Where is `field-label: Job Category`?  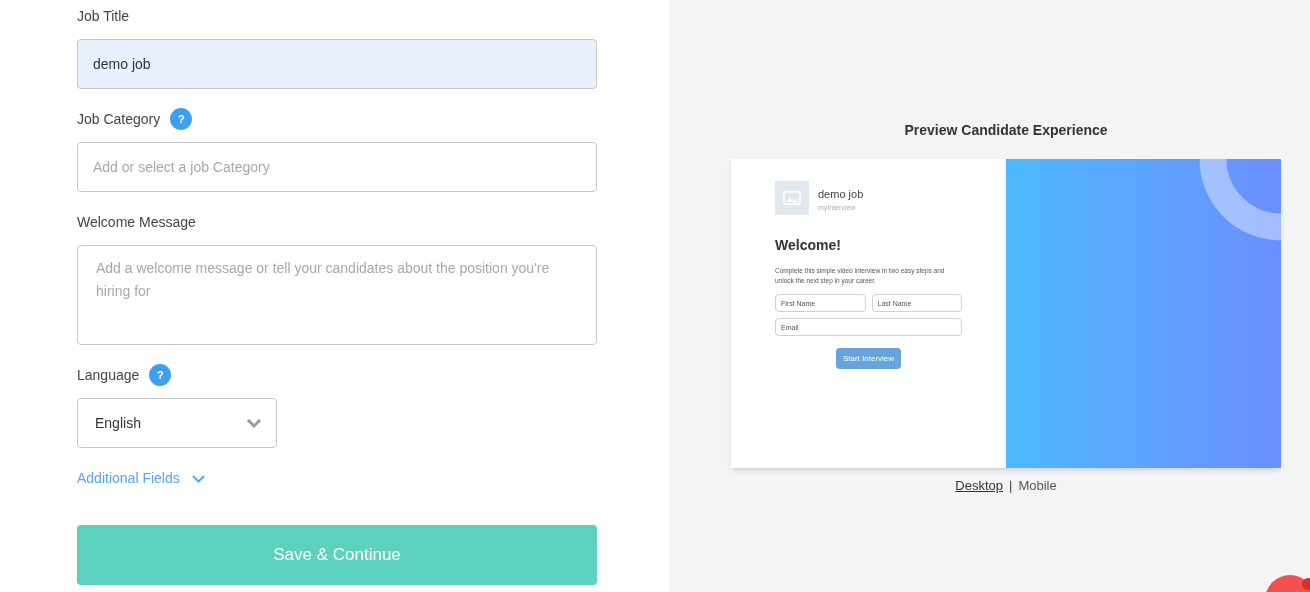 field-label: Job Category is located at coordinates (119, 119).